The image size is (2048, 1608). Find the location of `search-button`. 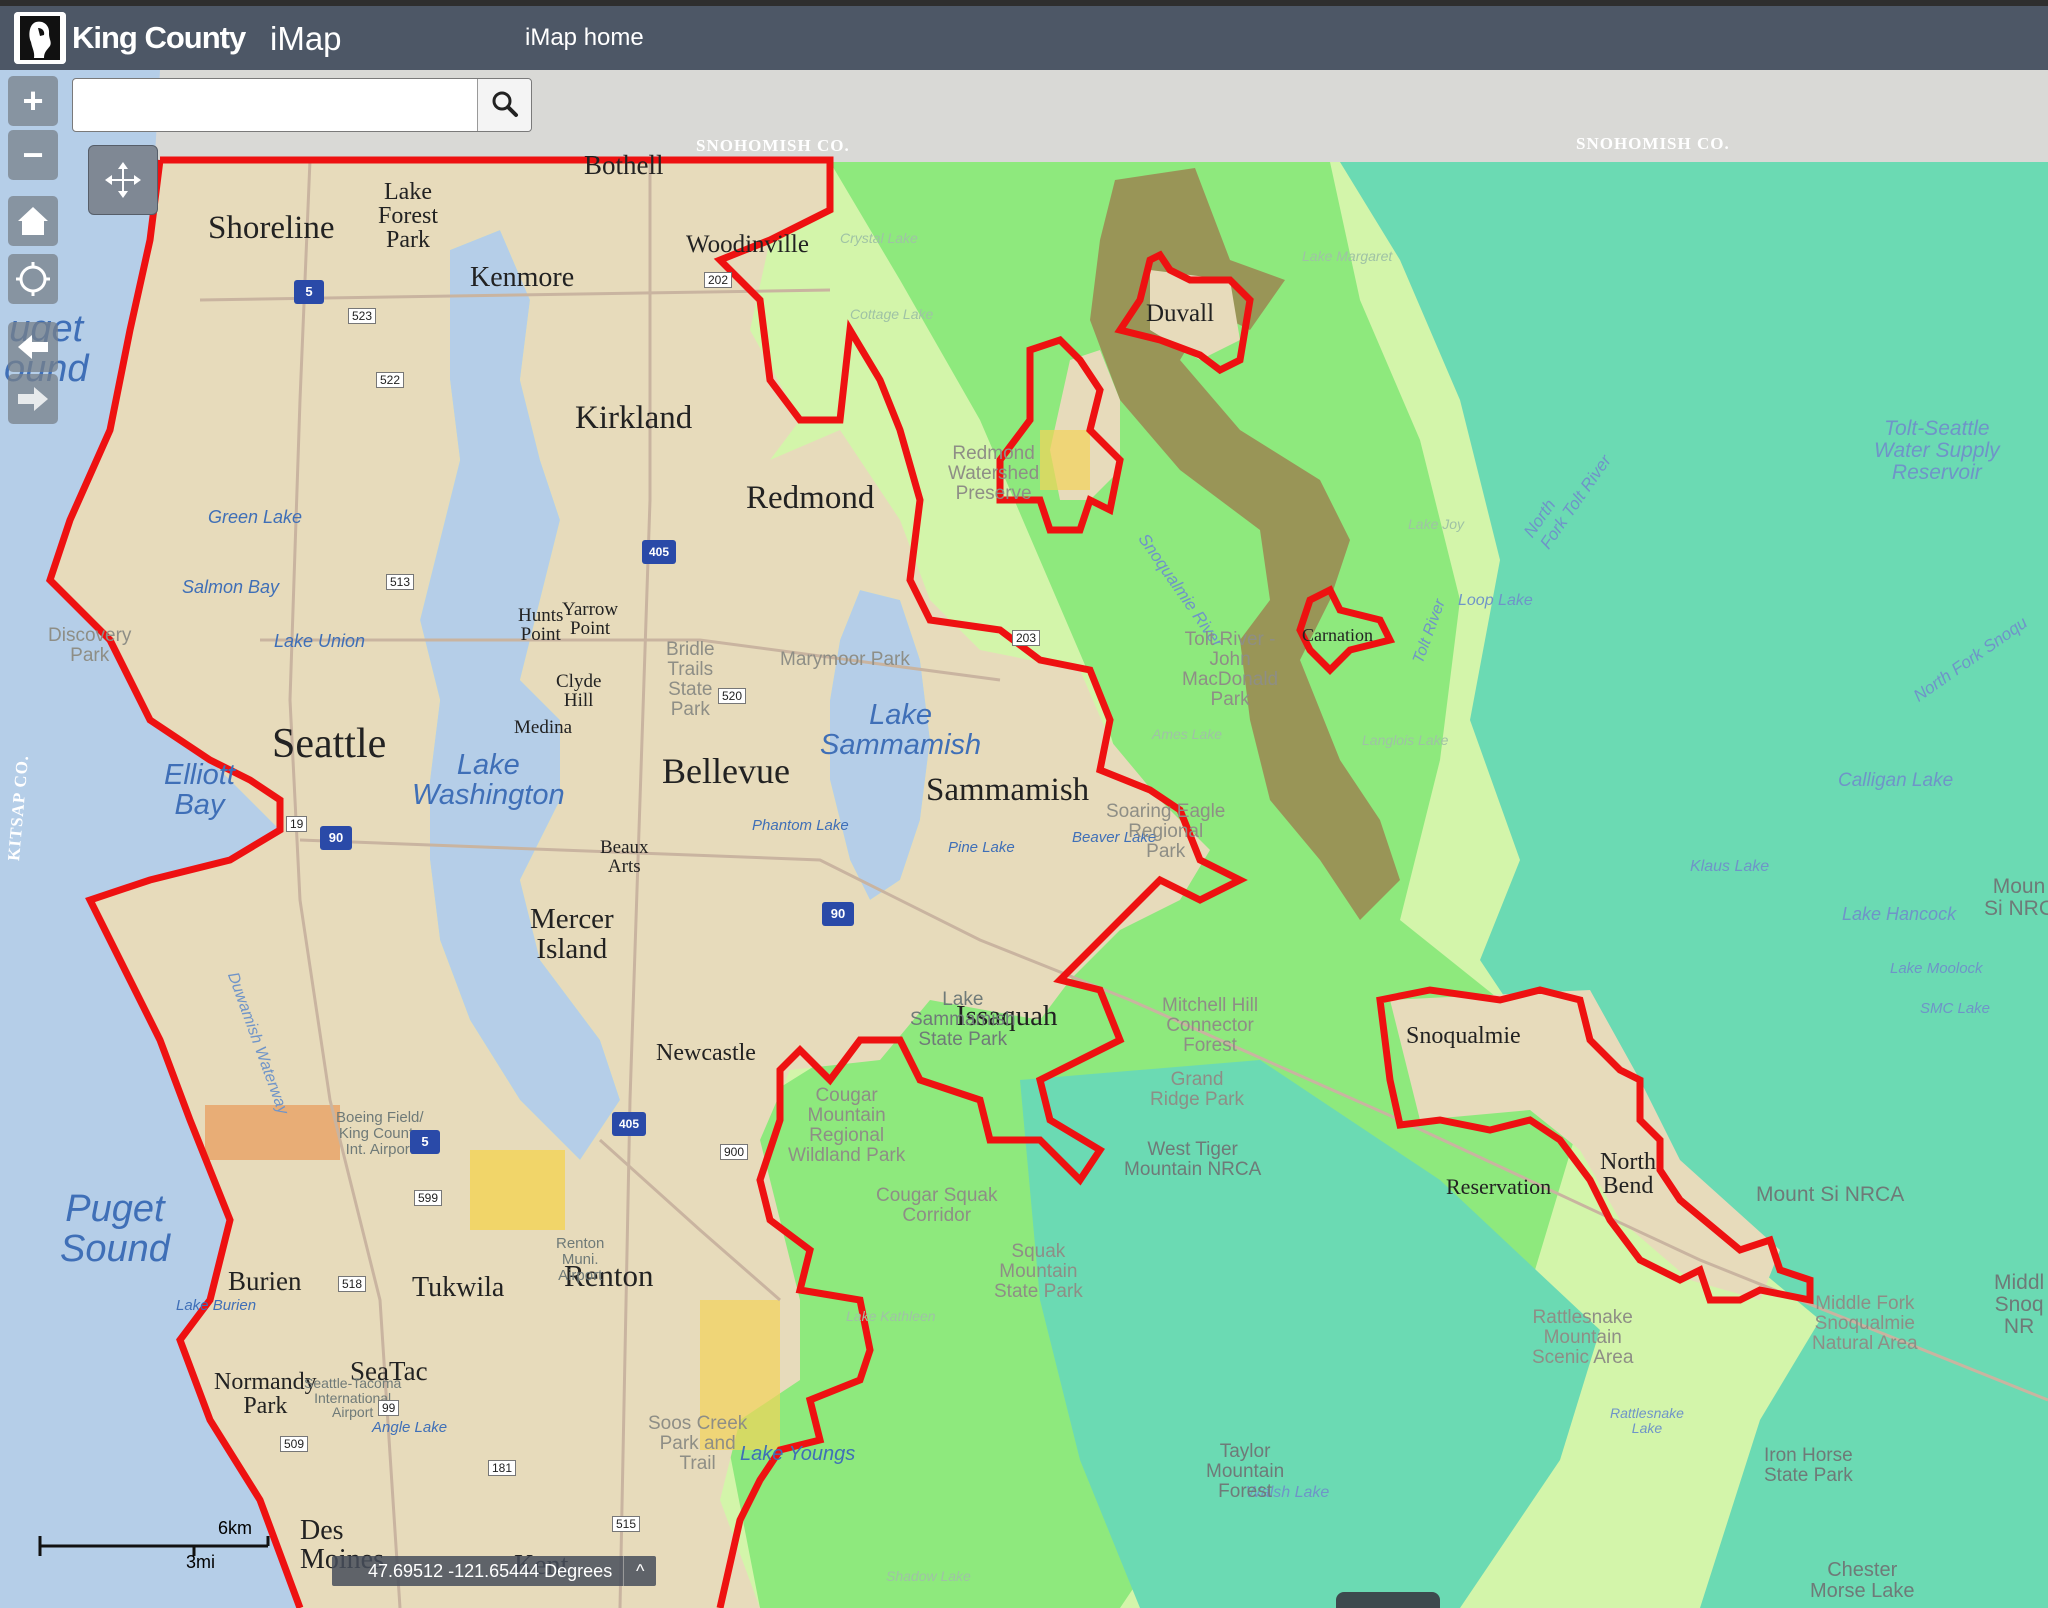

search-button is located at coordinates (504, 105).